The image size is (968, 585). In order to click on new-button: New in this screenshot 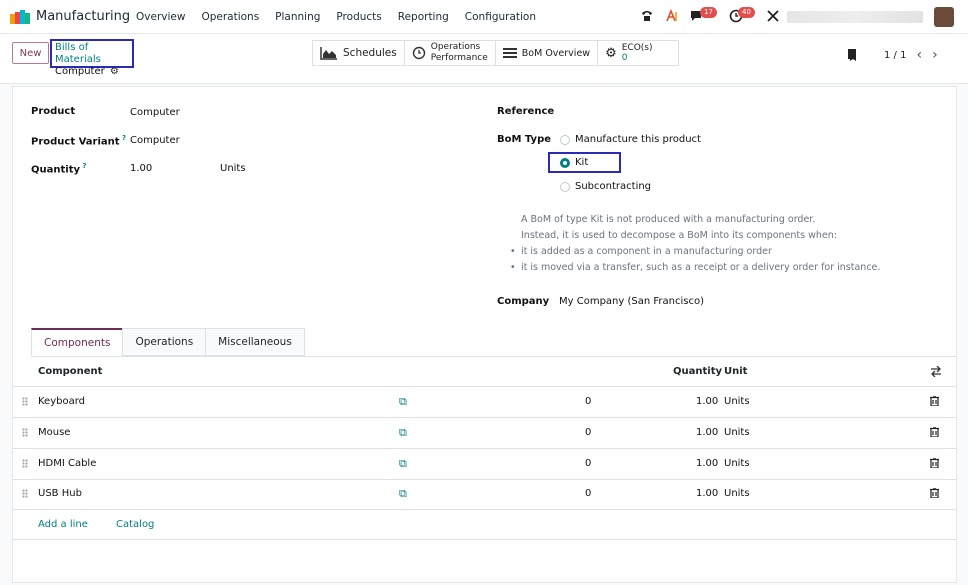, I will do `click(30, 53)`.